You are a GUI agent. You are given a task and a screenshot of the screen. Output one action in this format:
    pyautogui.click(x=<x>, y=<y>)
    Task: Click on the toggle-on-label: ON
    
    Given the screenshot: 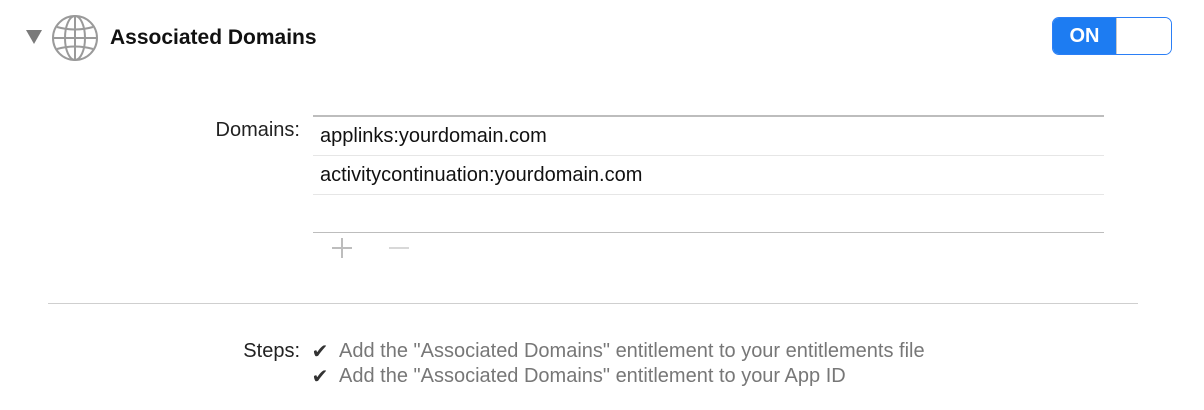 What is the action you would take?
    pyautogui.click(x=1084, y=36)
    